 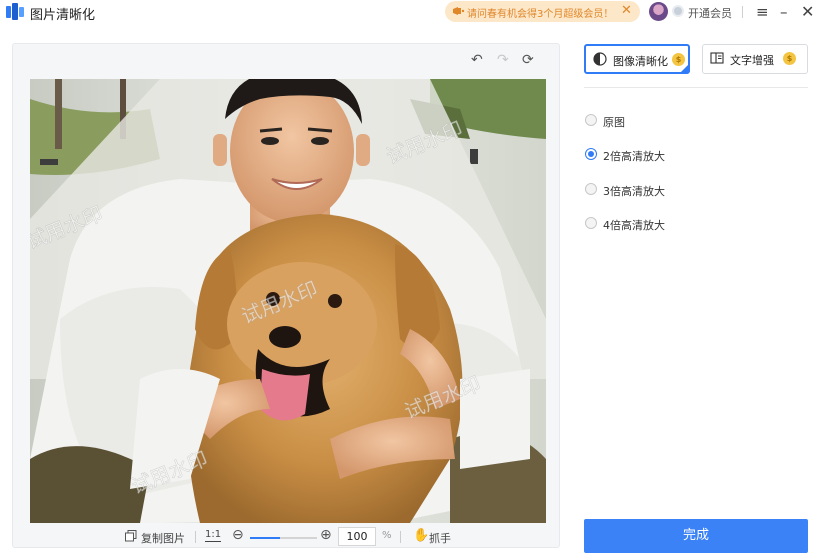 I want to click on megaphone-icon, so click(x=459, y=11).